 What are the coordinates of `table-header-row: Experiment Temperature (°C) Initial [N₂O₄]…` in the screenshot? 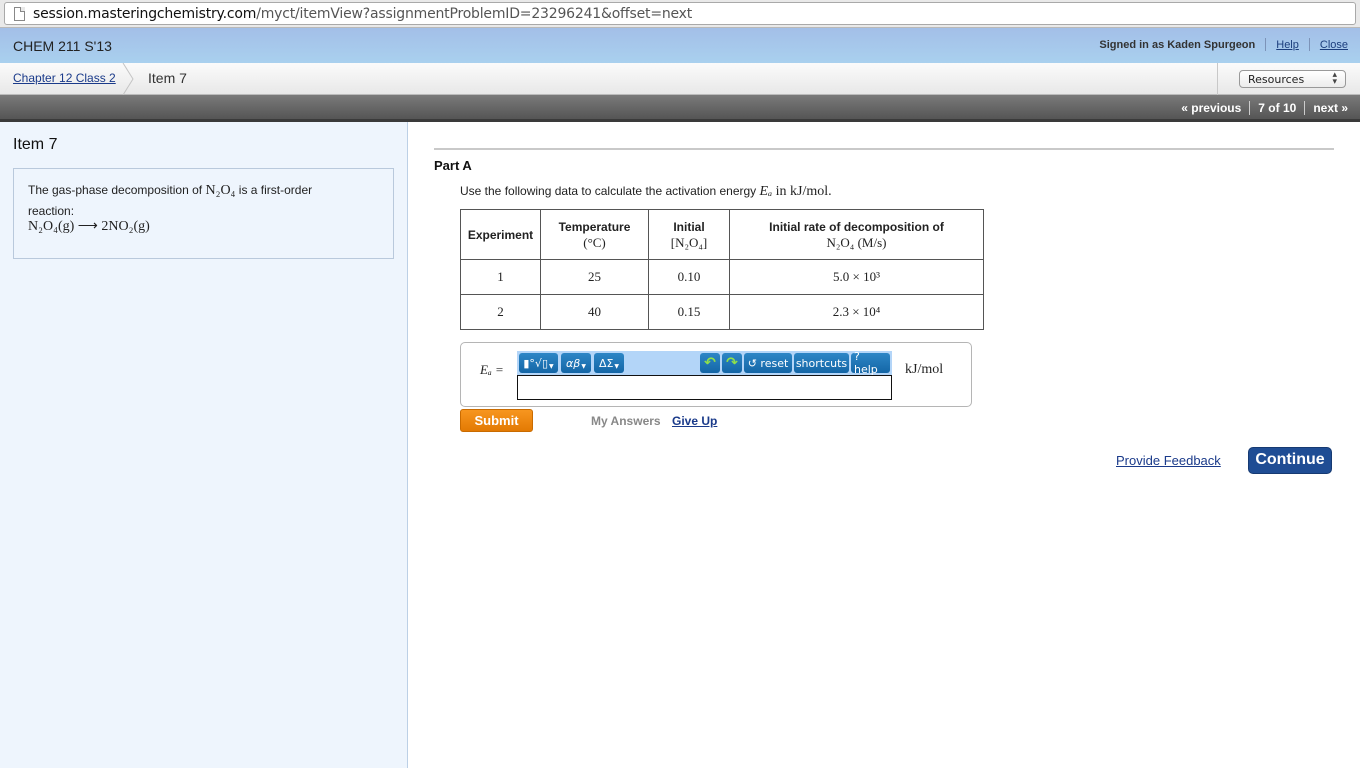 It's located at (722, 234).